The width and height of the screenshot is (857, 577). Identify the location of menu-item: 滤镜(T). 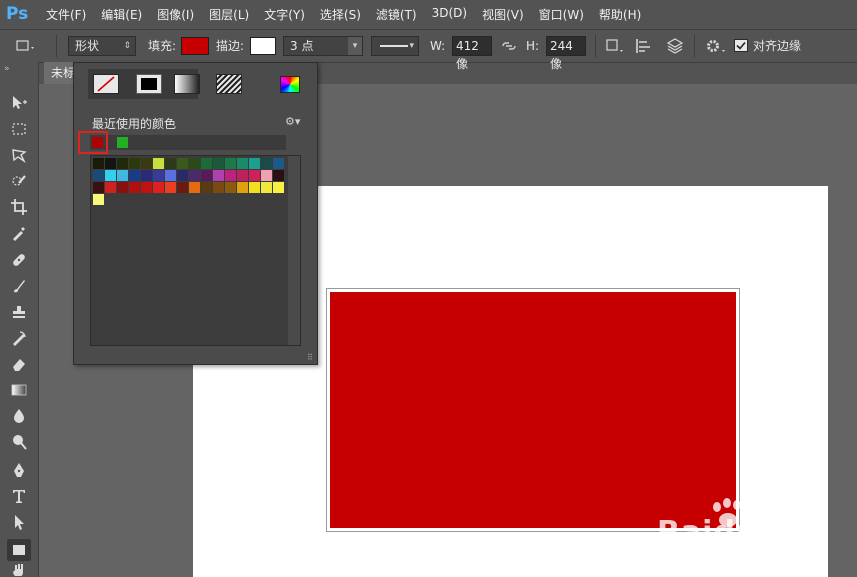
(396, 14).